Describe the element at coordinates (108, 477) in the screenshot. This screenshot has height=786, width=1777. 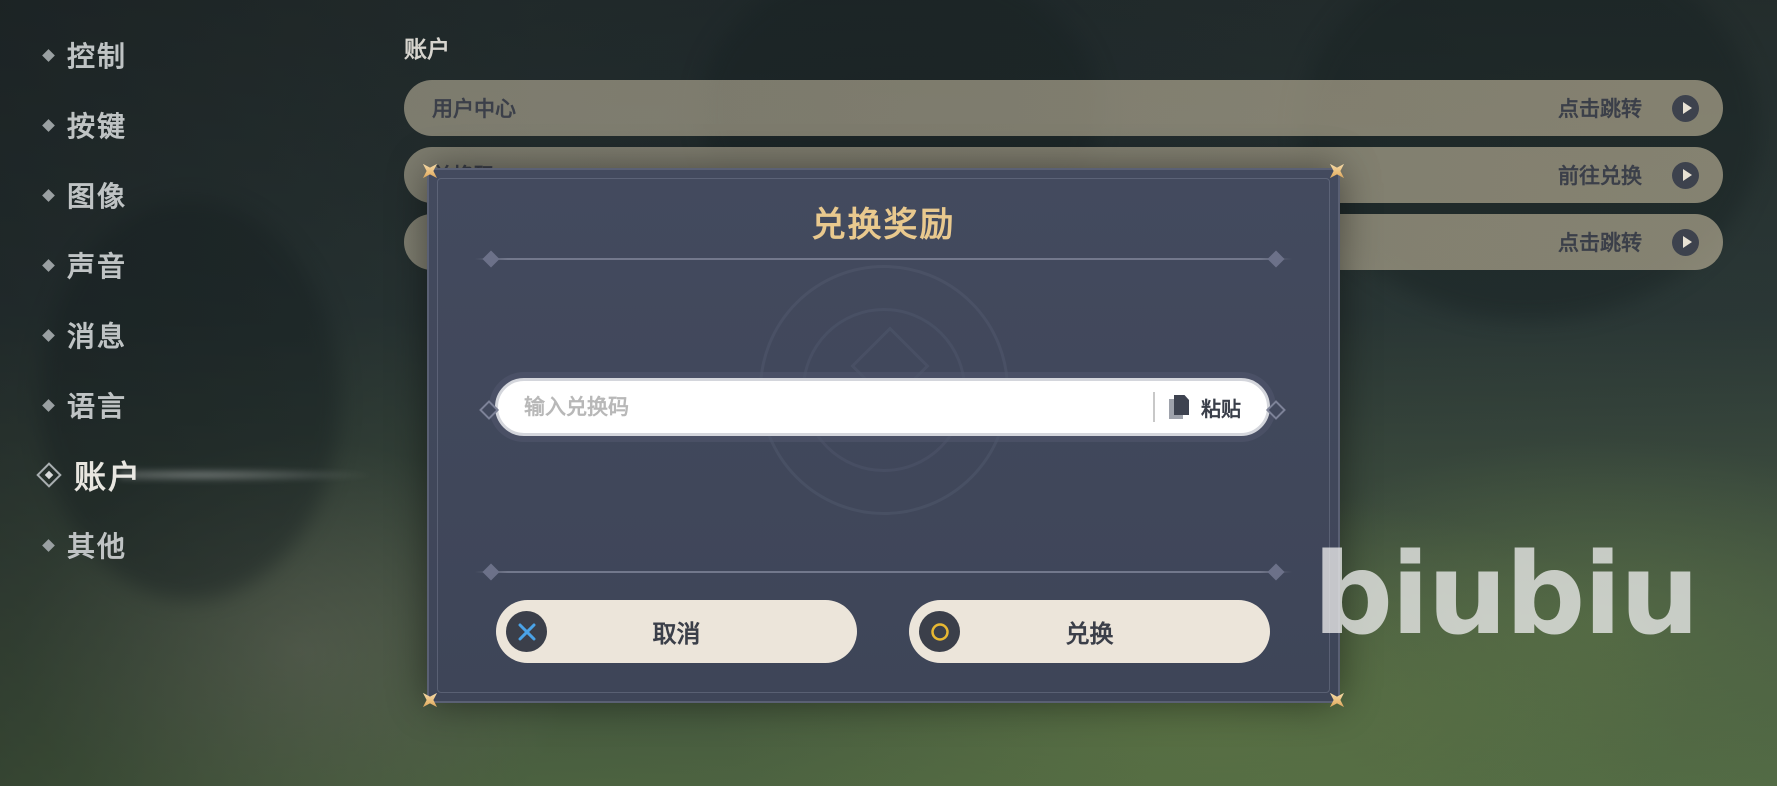
I see `sidebar-item-label: 账户` at that location.